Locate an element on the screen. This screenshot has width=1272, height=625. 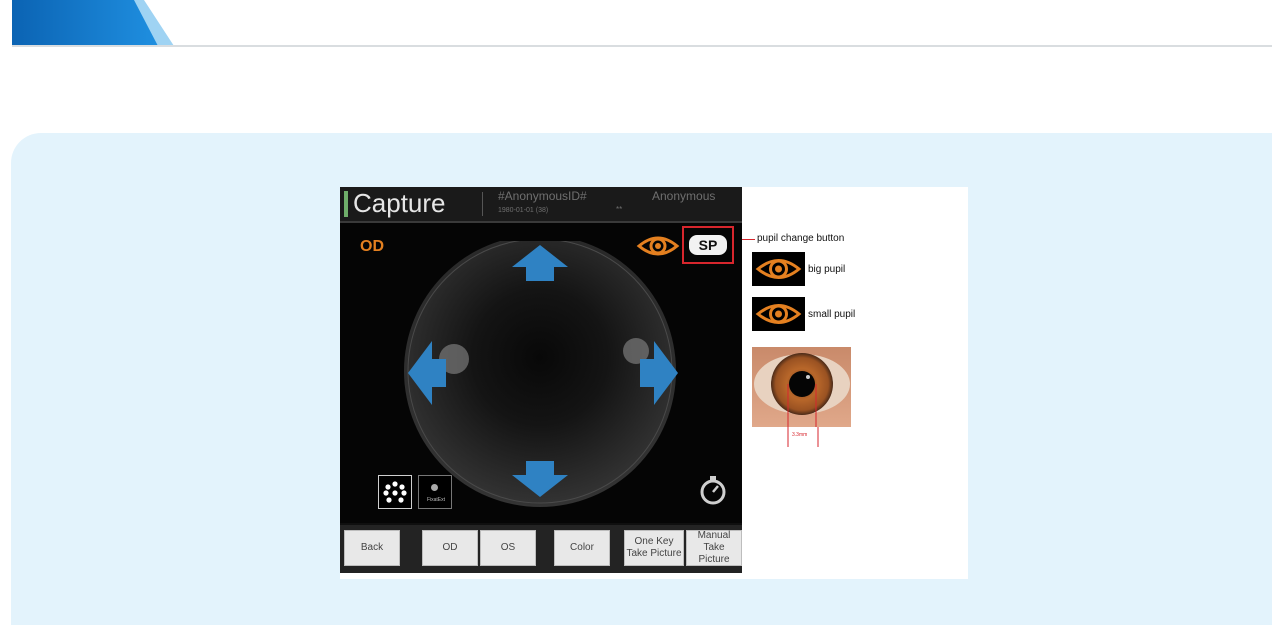
pupil-measurement-label: 3.3mm is located at coordinates (800, 435).